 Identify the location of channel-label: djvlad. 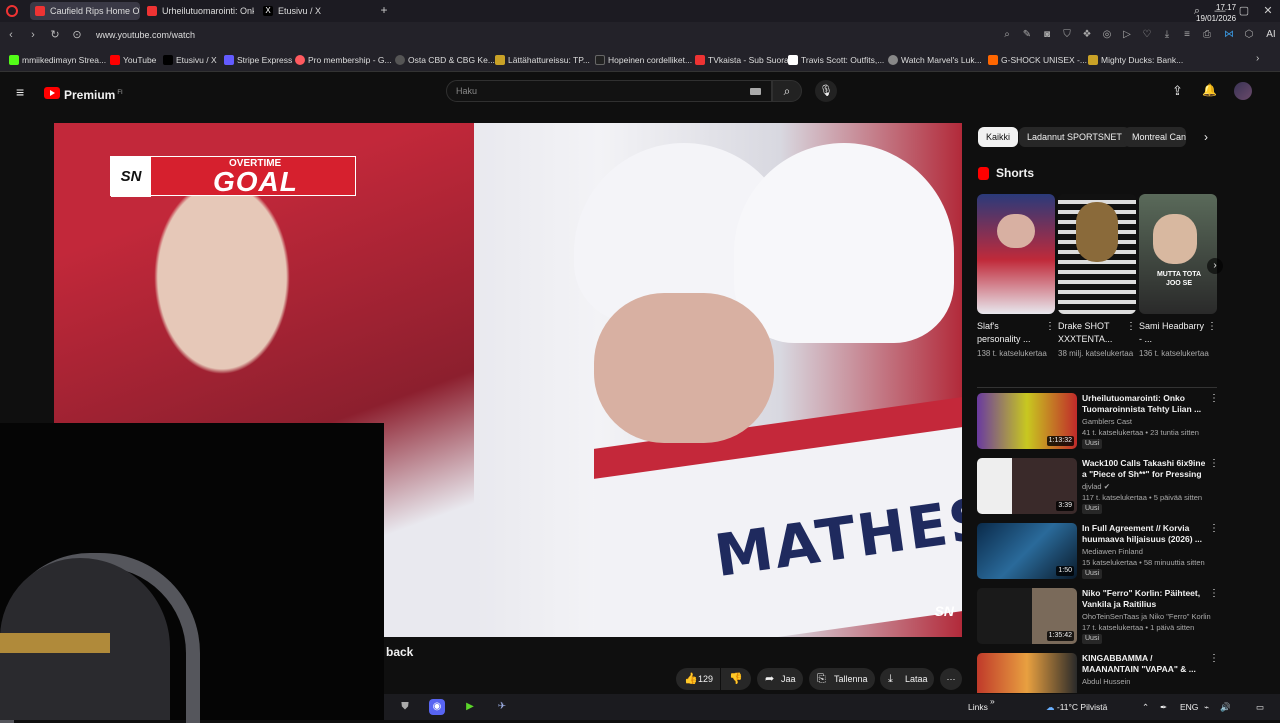
(1092, 486).